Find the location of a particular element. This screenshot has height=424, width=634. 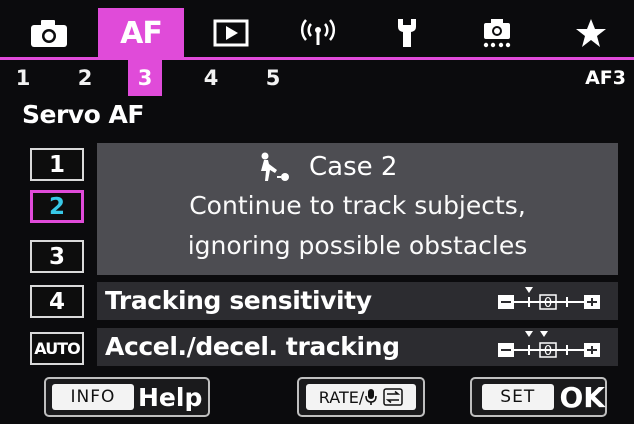

set-key: SET is located at coordinates (518, 397).